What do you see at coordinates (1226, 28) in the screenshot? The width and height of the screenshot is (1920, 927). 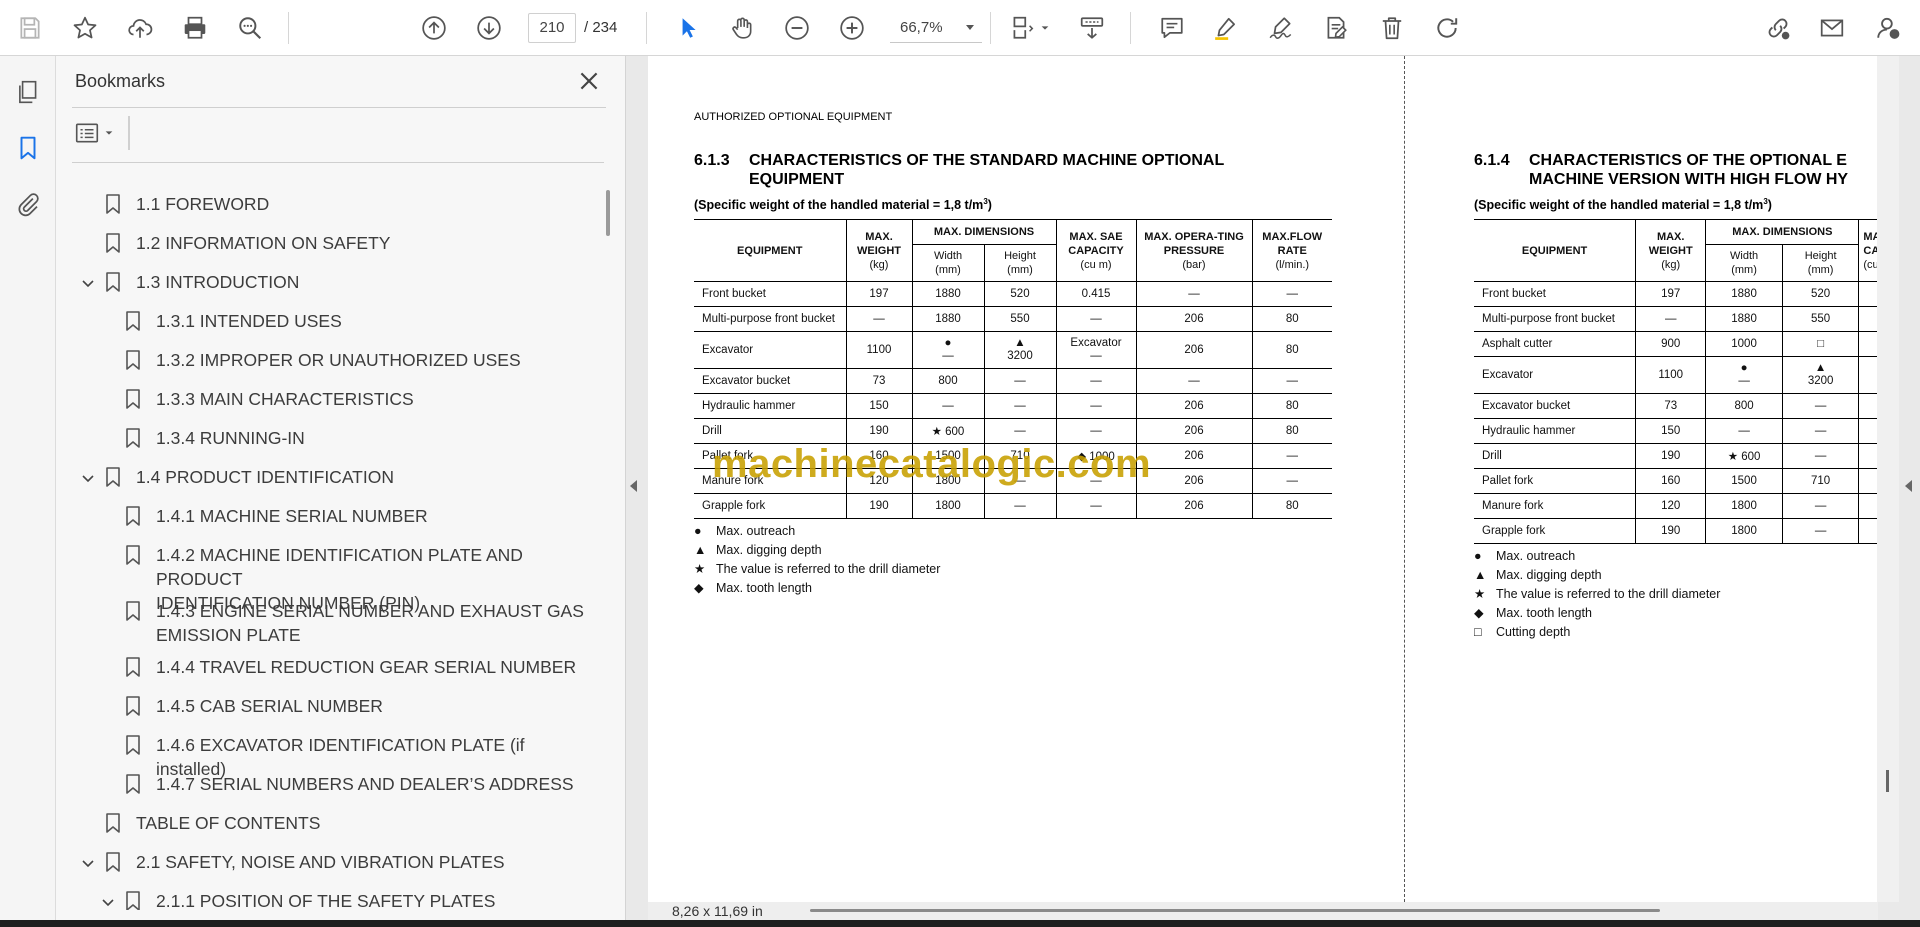 I see `highlight-icon` at bounding box center [1226, 28].